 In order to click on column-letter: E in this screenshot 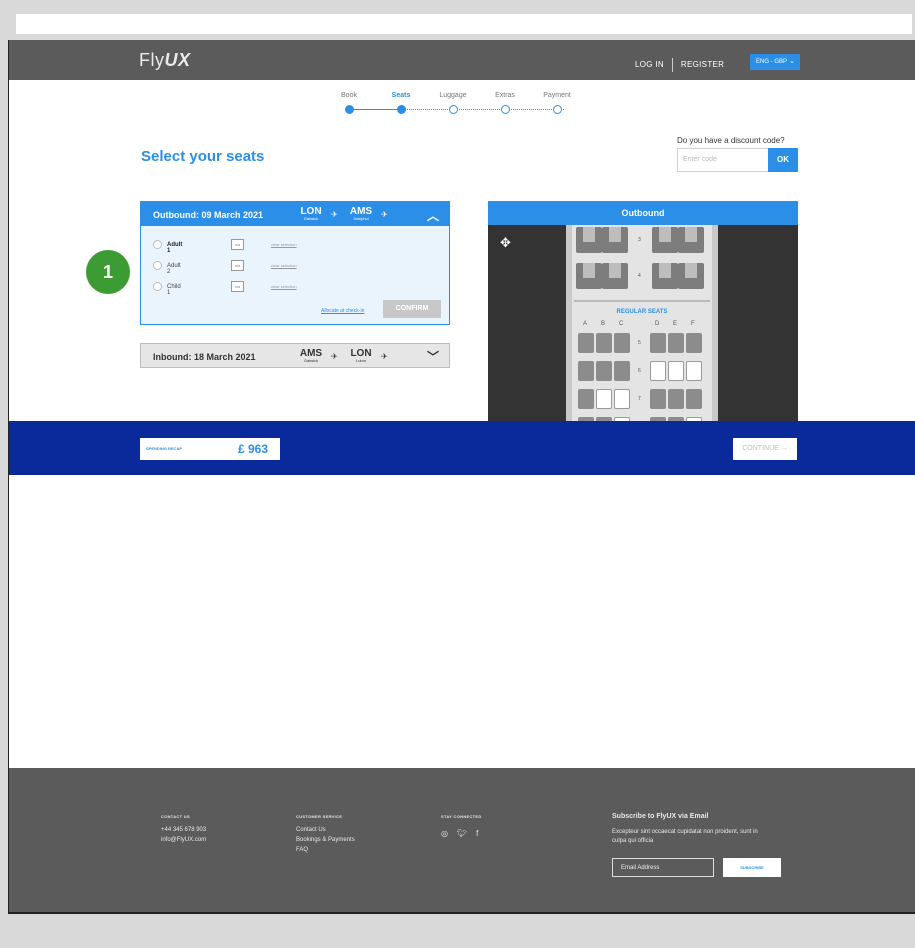, I will do `click(675, 324)`.